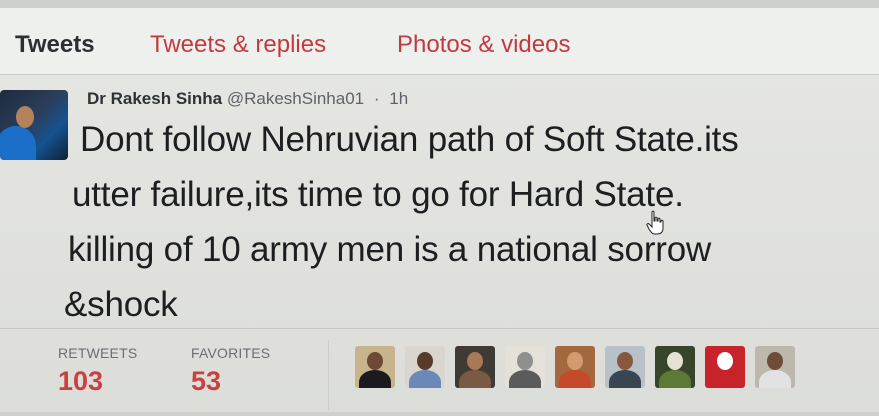 The image size is (879, 416). What do you see at coordinates (230, 371) in the screenshot?
I see `favorites-stat: FAVORITES 53` at bounding box center [230, 371].